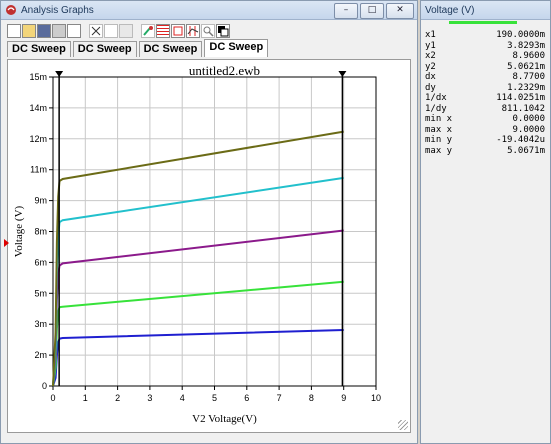 This screenshot has width=551, height=444. What do you see at coordinates (346, 11) in the screenshot?
I see `minimize-button: –` at bounding box center [346, 11].